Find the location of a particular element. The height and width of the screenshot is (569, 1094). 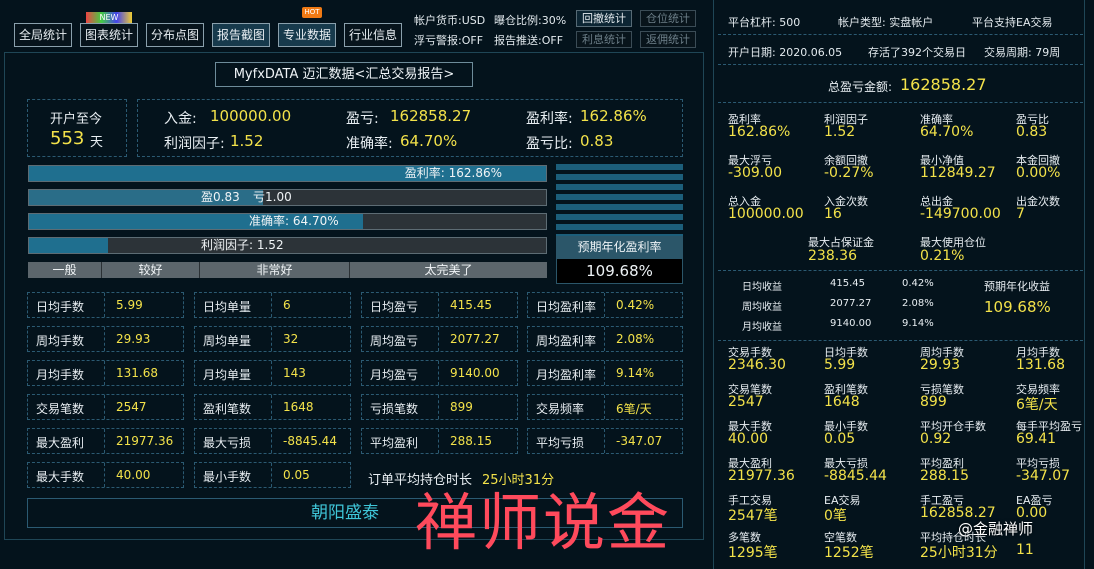

avg-return-cell: 日均收益 is located at coordinates (762, 287).